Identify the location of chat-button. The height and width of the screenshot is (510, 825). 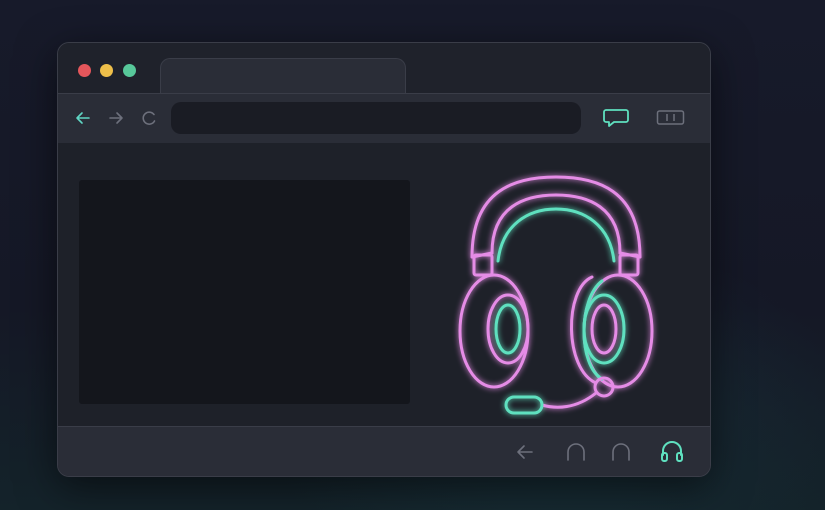
(616, 120).